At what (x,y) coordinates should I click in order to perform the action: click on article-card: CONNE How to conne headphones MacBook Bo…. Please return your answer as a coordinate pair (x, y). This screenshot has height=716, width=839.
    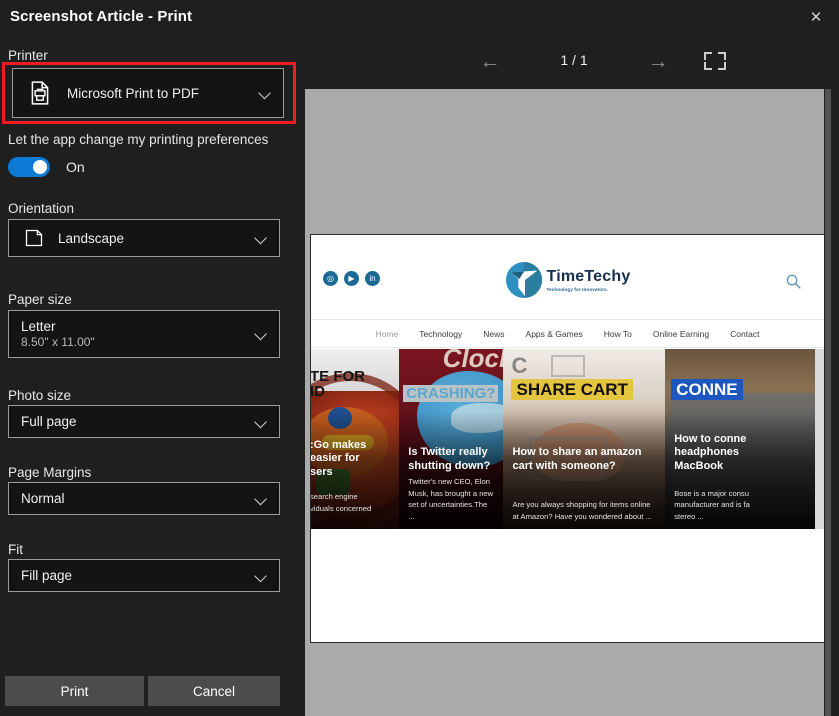
    Looking at the image, I should click on (744, 439).